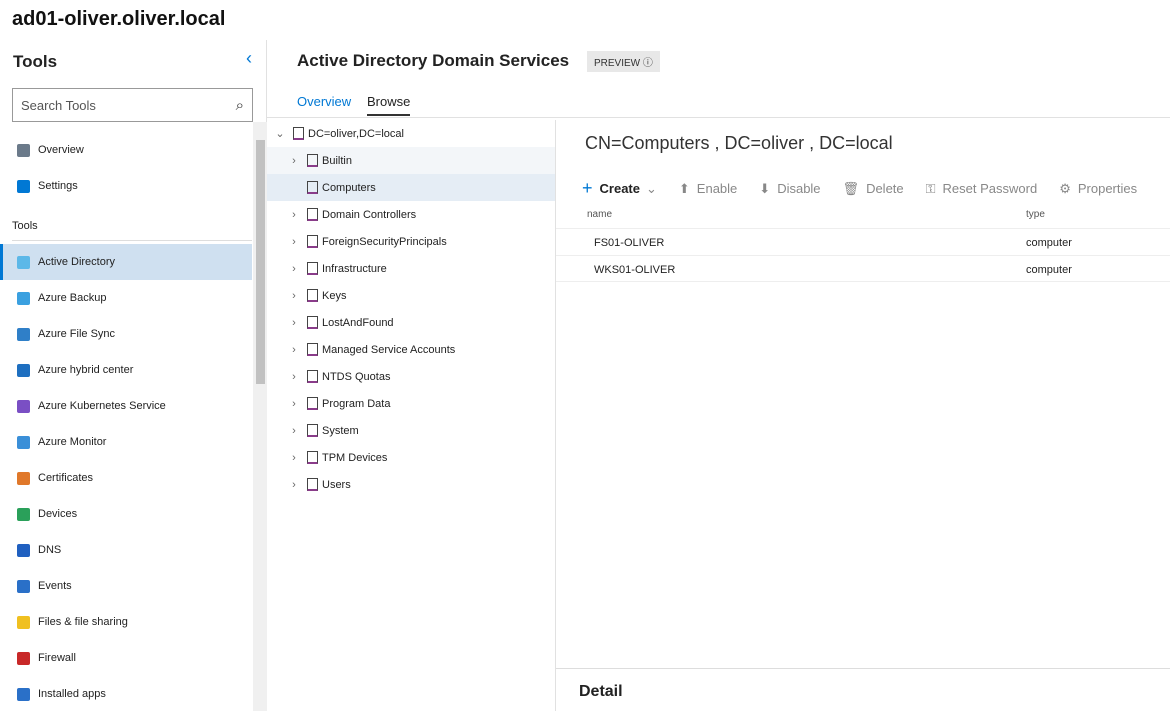 This screenshot has height=712, width=1170. I want to click on search-tools-input: Search Tools ⌕, so click(132, 105).